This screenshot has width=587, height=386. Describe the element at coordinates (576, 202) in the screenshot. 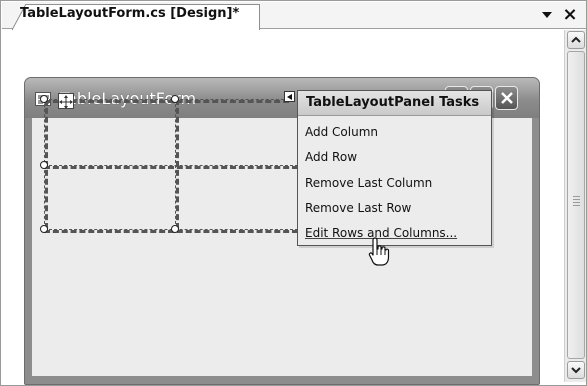

I see `thumb-grip` at that location.